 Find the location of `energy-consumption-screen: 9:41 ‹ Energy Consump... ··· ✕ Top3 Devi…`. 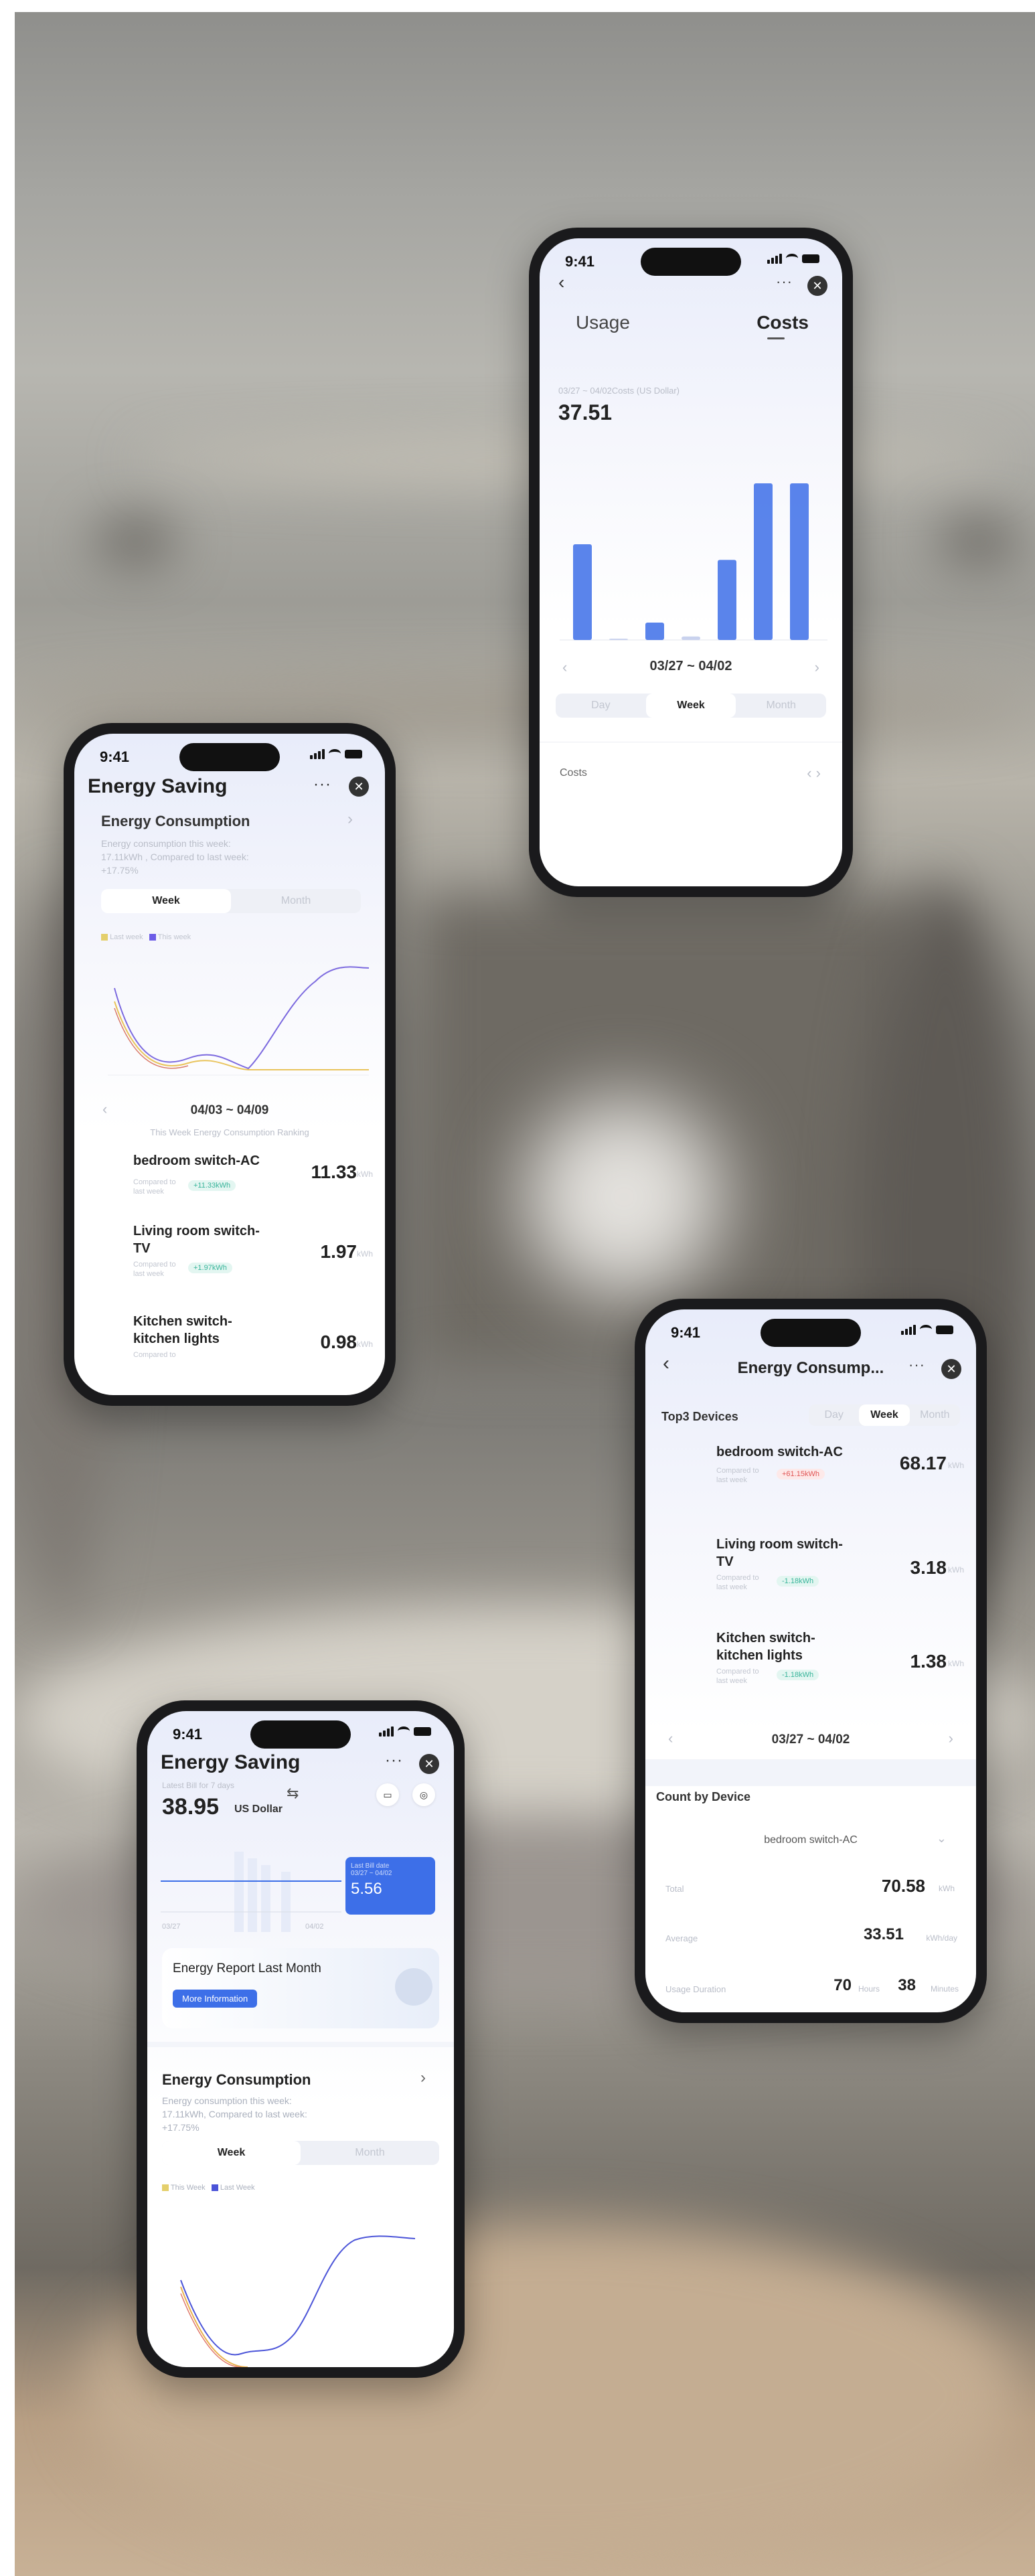

energy-consumption-screen: 9:41 ‹ Energy Consump... ··· ✕ Top3 Devi… is located at coordinates (811, 1661).